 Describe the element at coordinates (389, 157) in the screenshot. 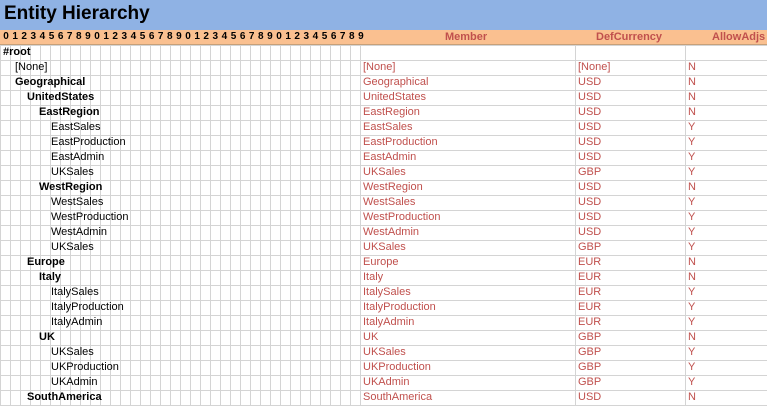

I see `member-cell: EastAdmin` at that location.